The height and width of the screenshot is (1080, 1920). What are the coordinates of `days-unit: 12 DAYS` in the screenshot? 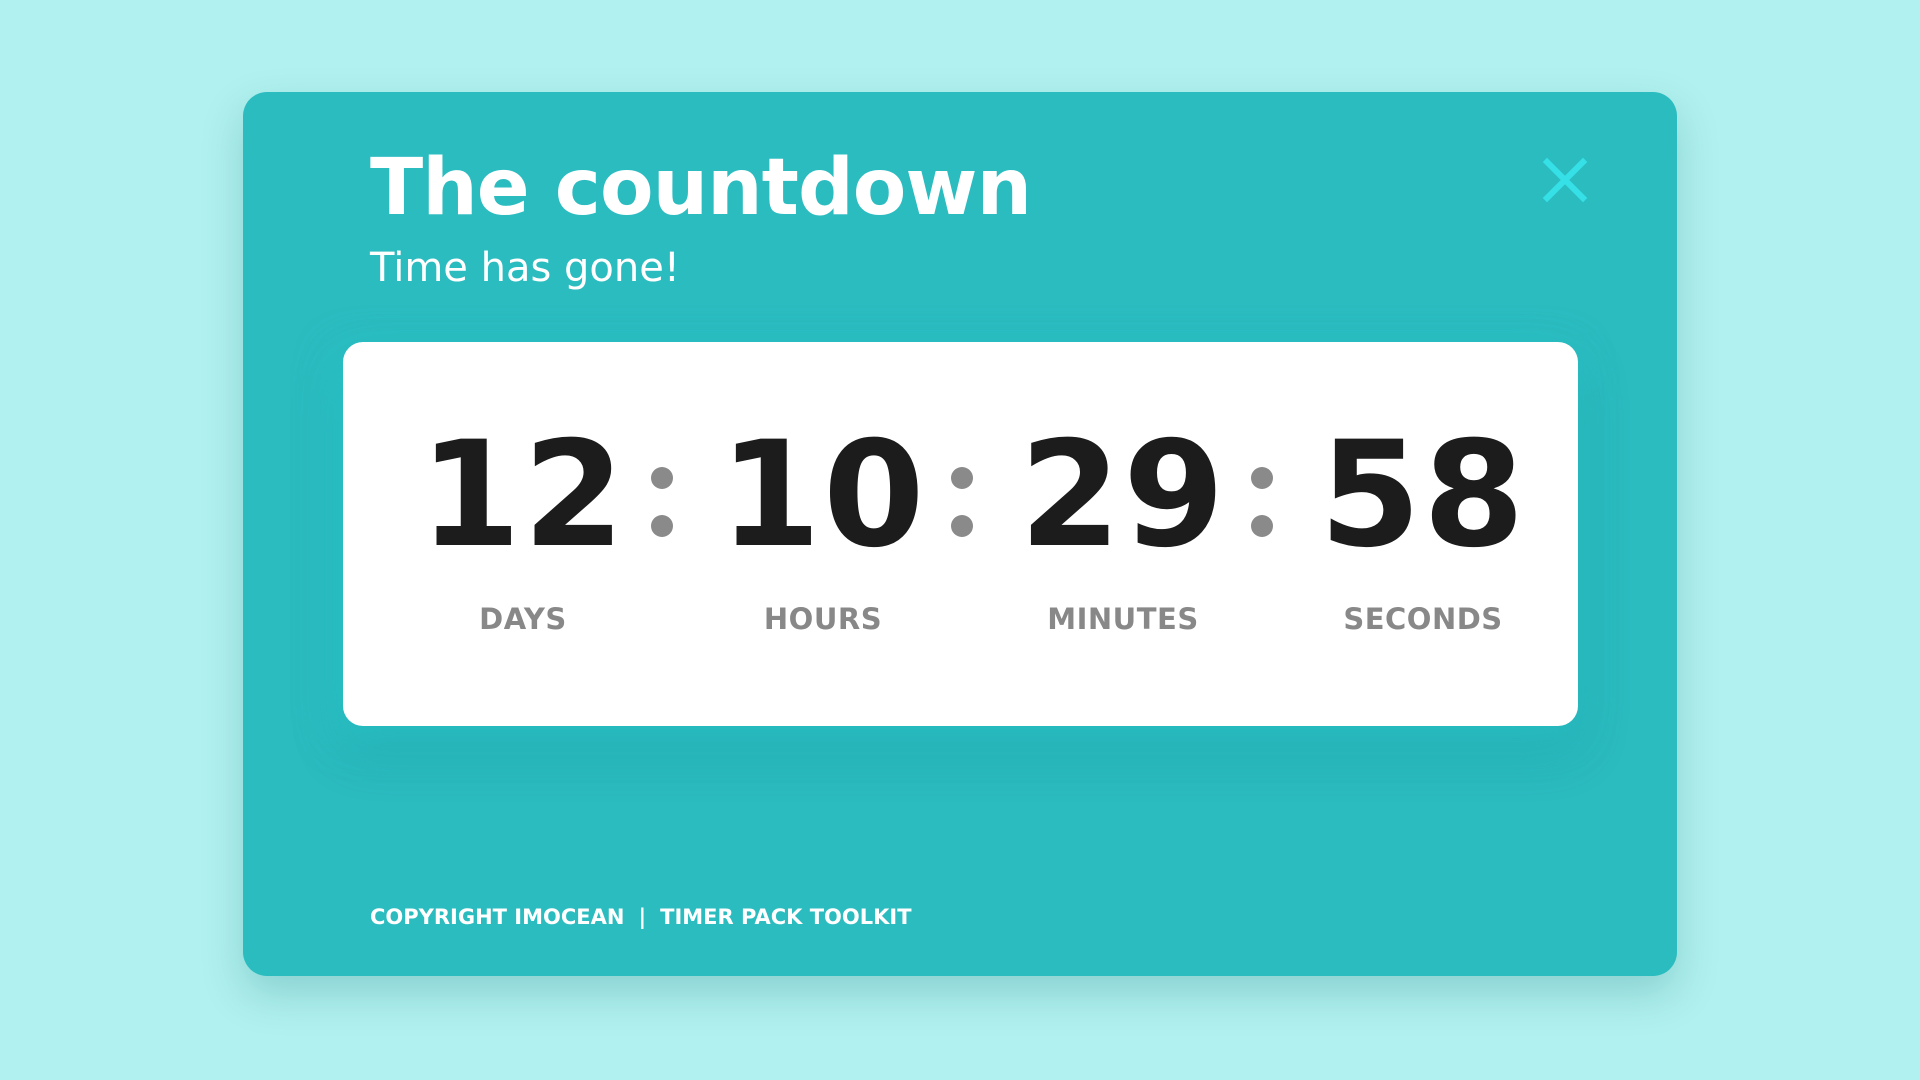 It's located at (523, 529).